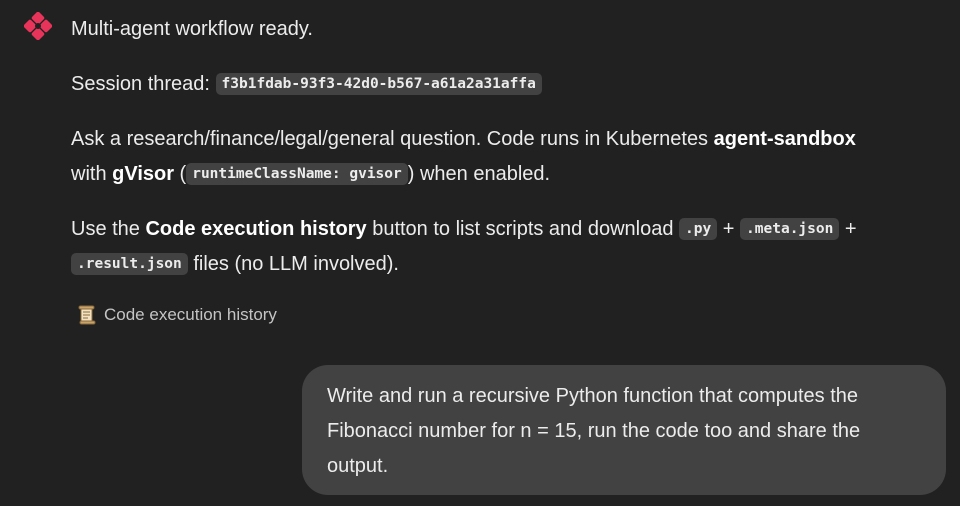  Describe the element at coordinates (190, 314) in the screenshot. I see `code-history-label: Code execution history` at that location.